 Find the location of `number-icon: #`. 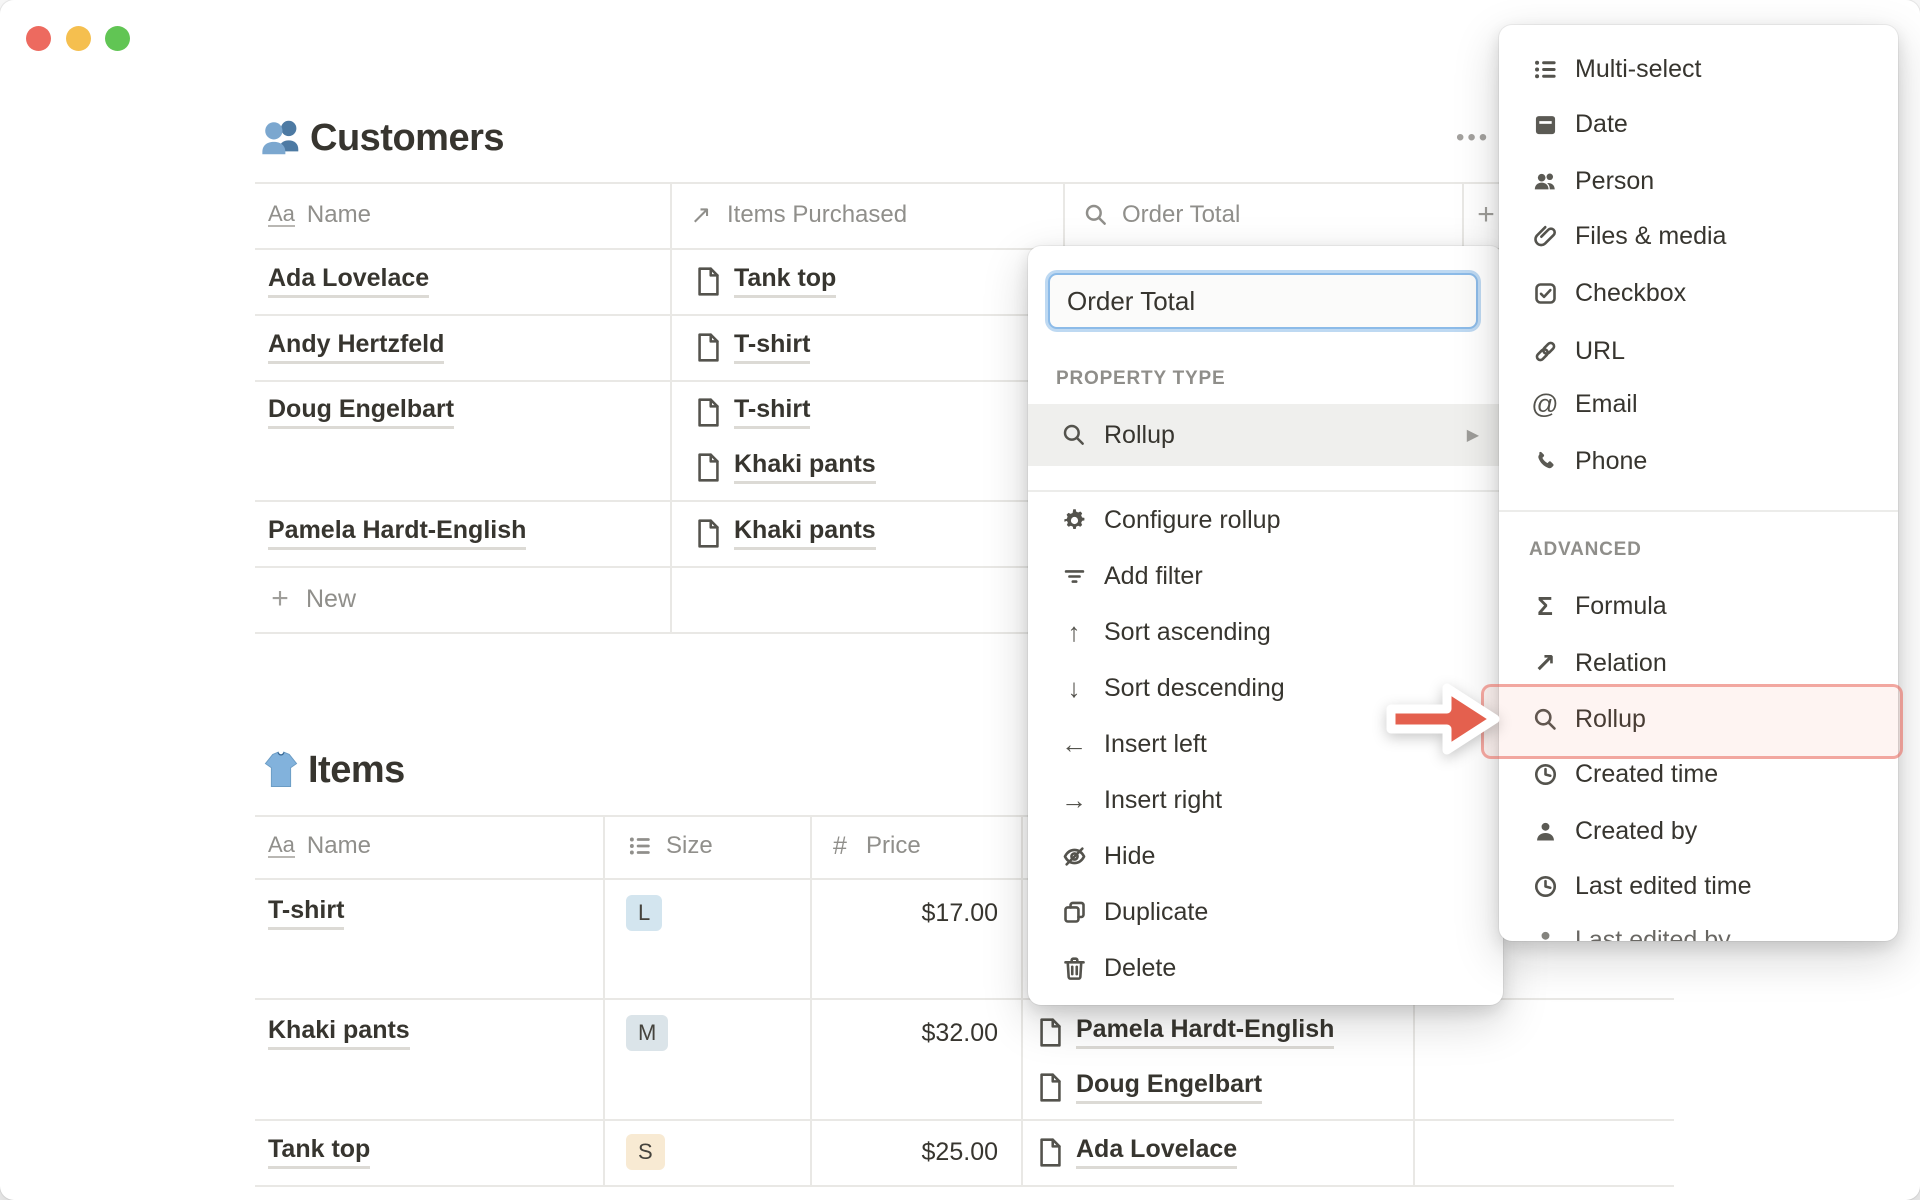

number-icon: # is located at coordinates (840, 845).